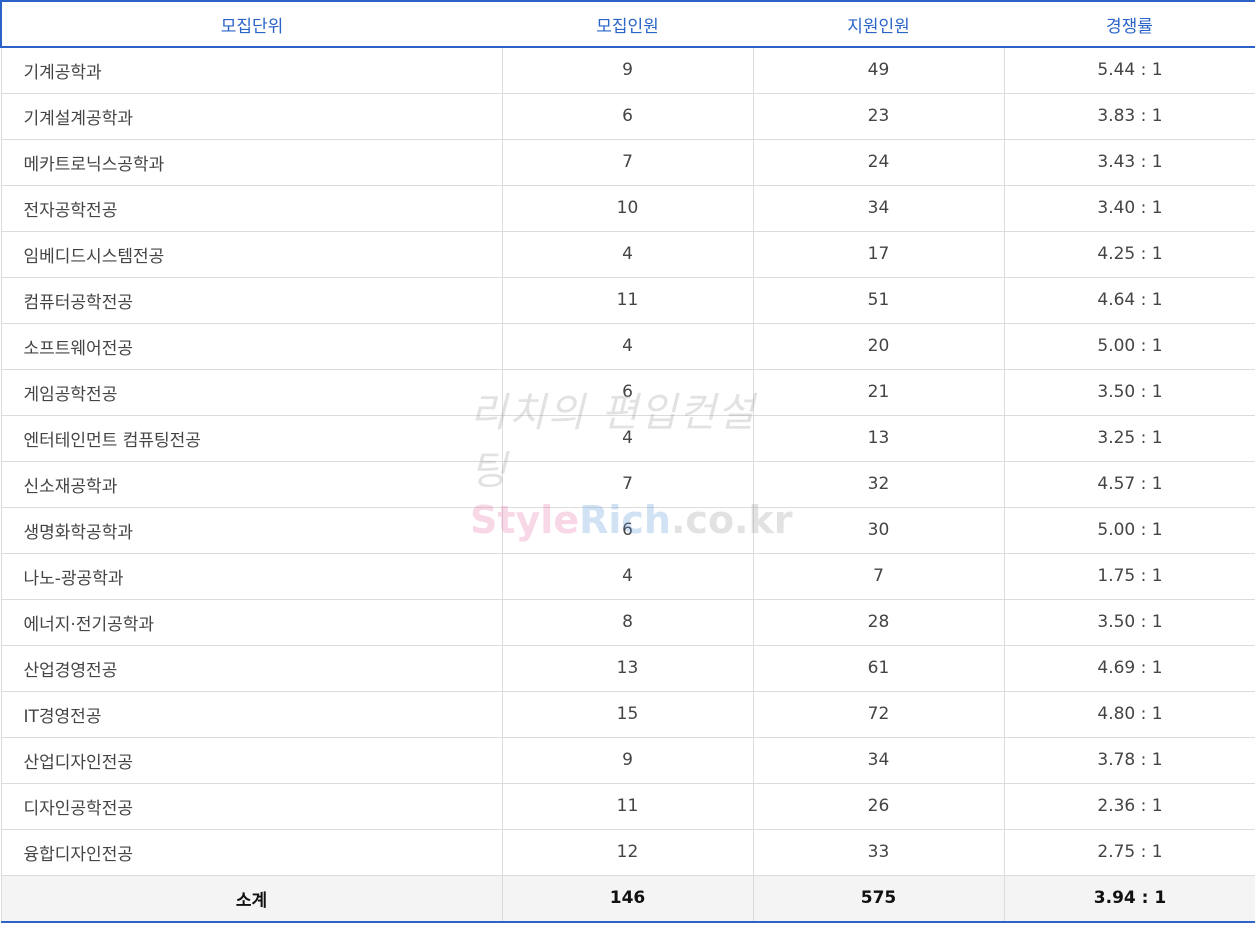  Describe the element at coordinates (251, 852) in the screenshot. I see `cell-unit: 융합디자인전공` at that location.